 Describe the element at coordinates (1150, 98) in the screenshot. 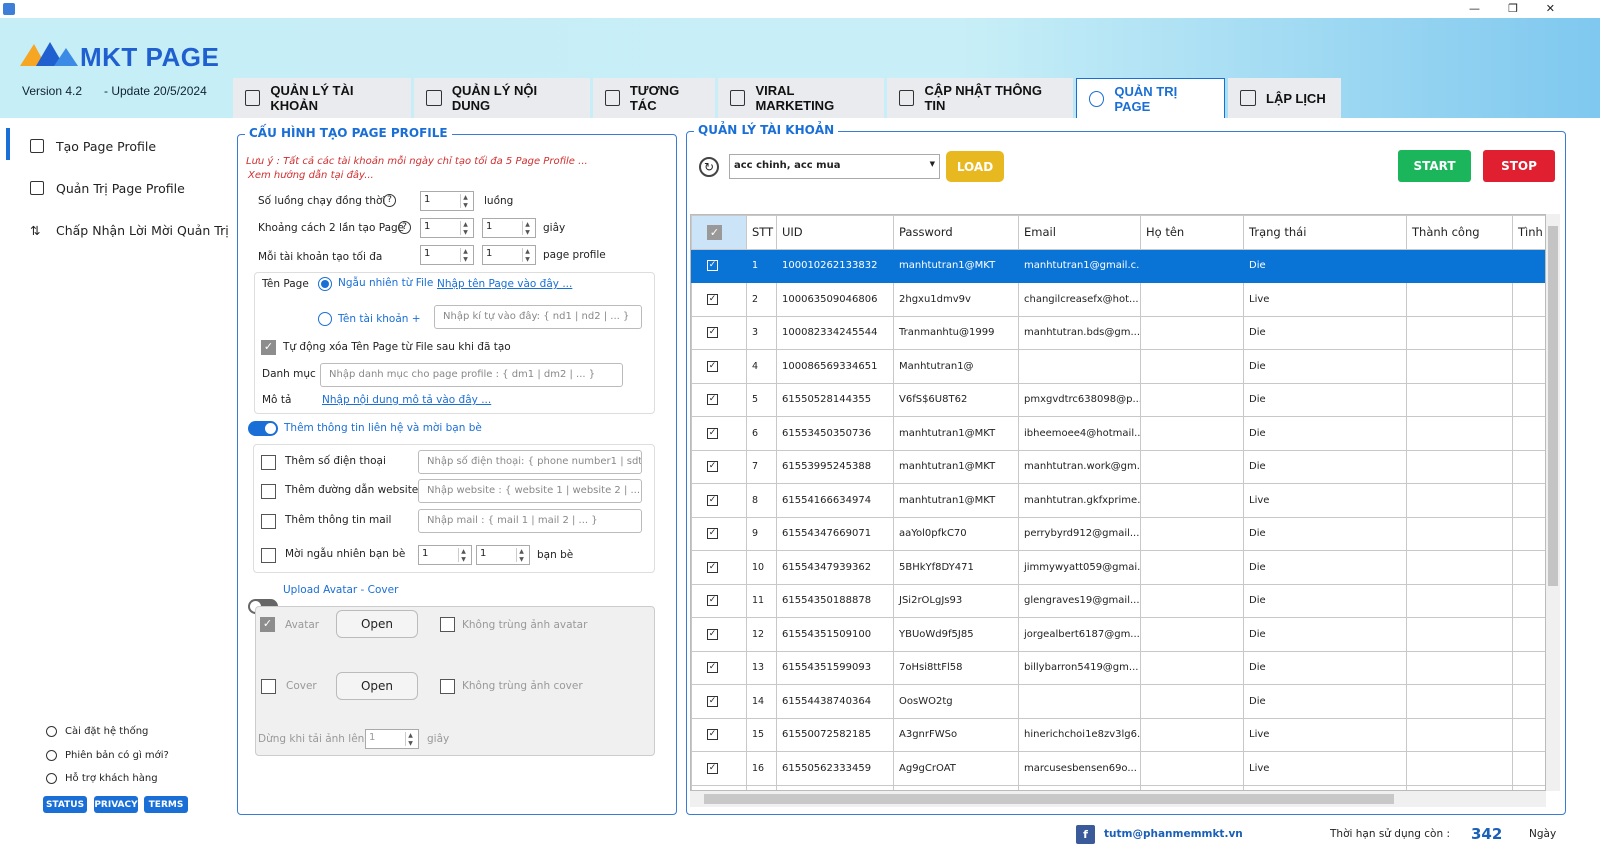

I see `tab-page-admin: QUẢN TRỊ PAGE` at that location.